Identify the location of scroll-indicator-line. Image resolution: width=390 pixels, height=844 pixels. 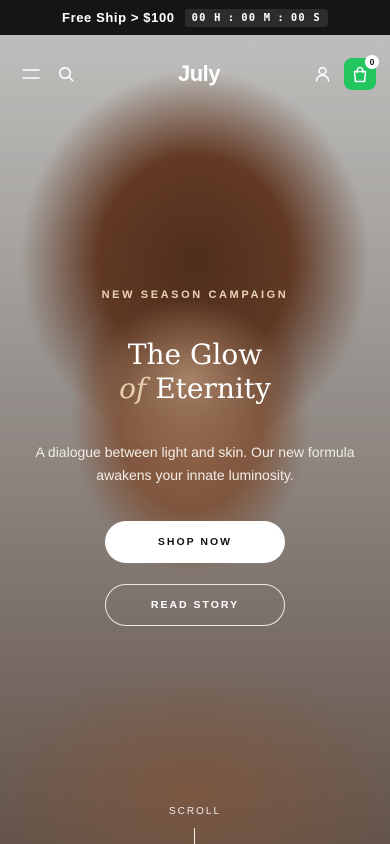
(194, 836).